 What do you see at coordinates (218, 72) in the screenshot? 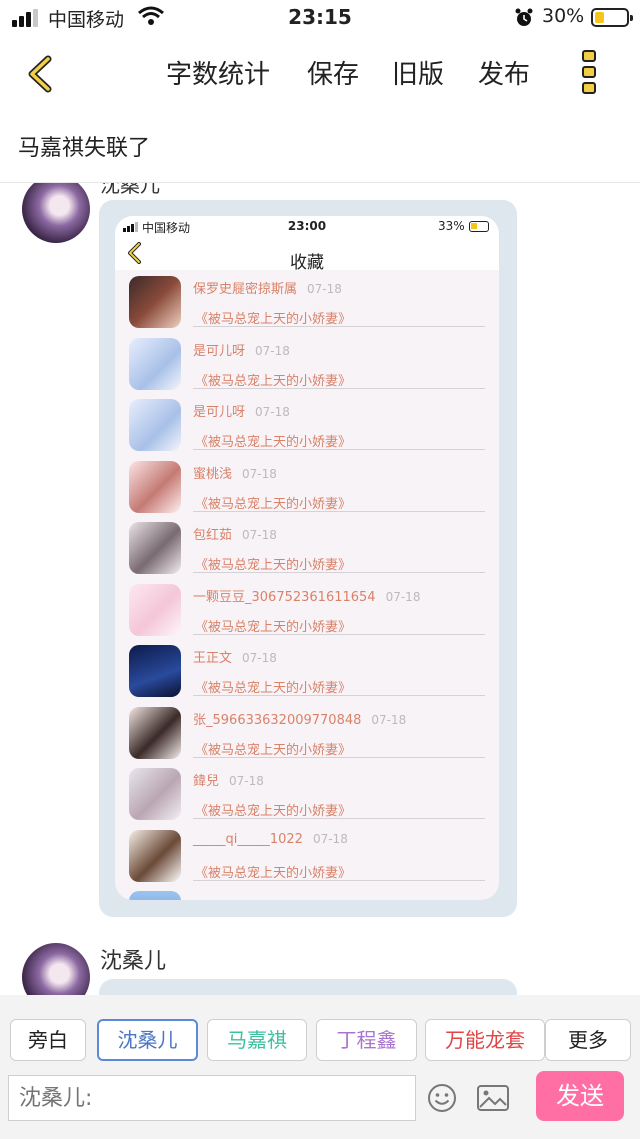
I see `word-count-button: 字数统计` at bounding box center [218, 72].